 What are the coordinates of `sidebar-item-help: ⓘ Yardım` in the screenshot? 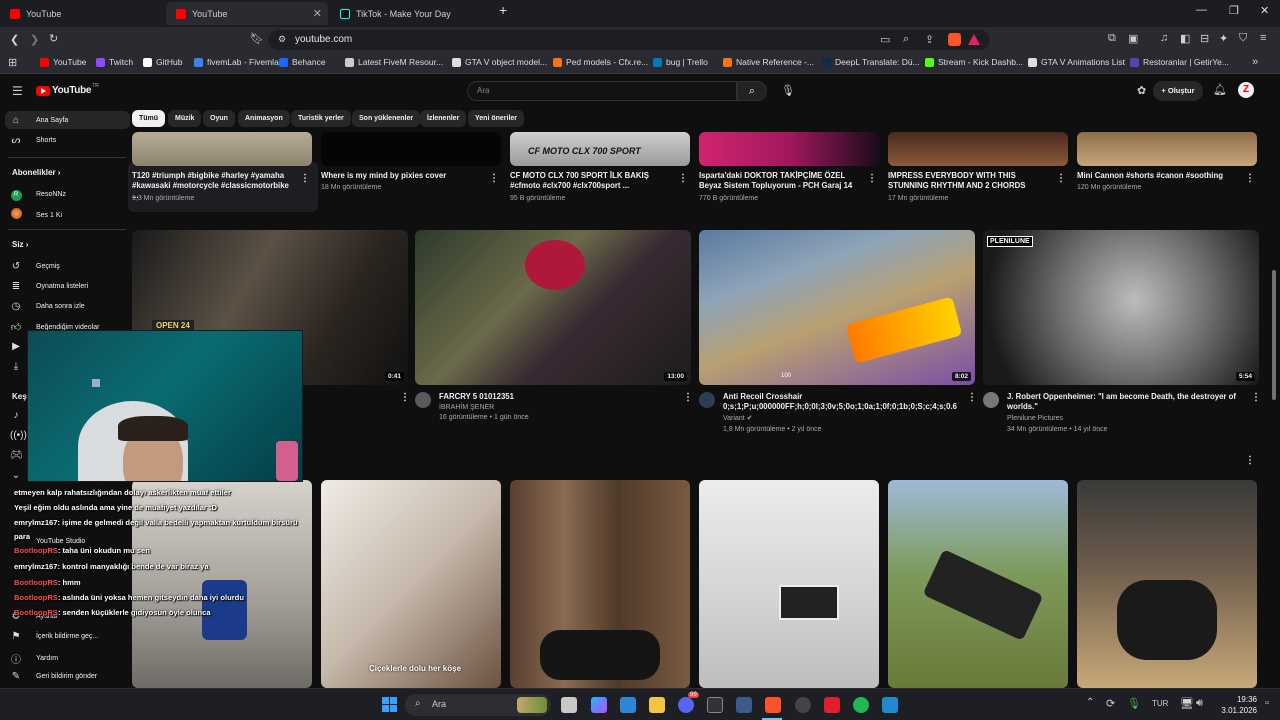 It's located at (34, 658).